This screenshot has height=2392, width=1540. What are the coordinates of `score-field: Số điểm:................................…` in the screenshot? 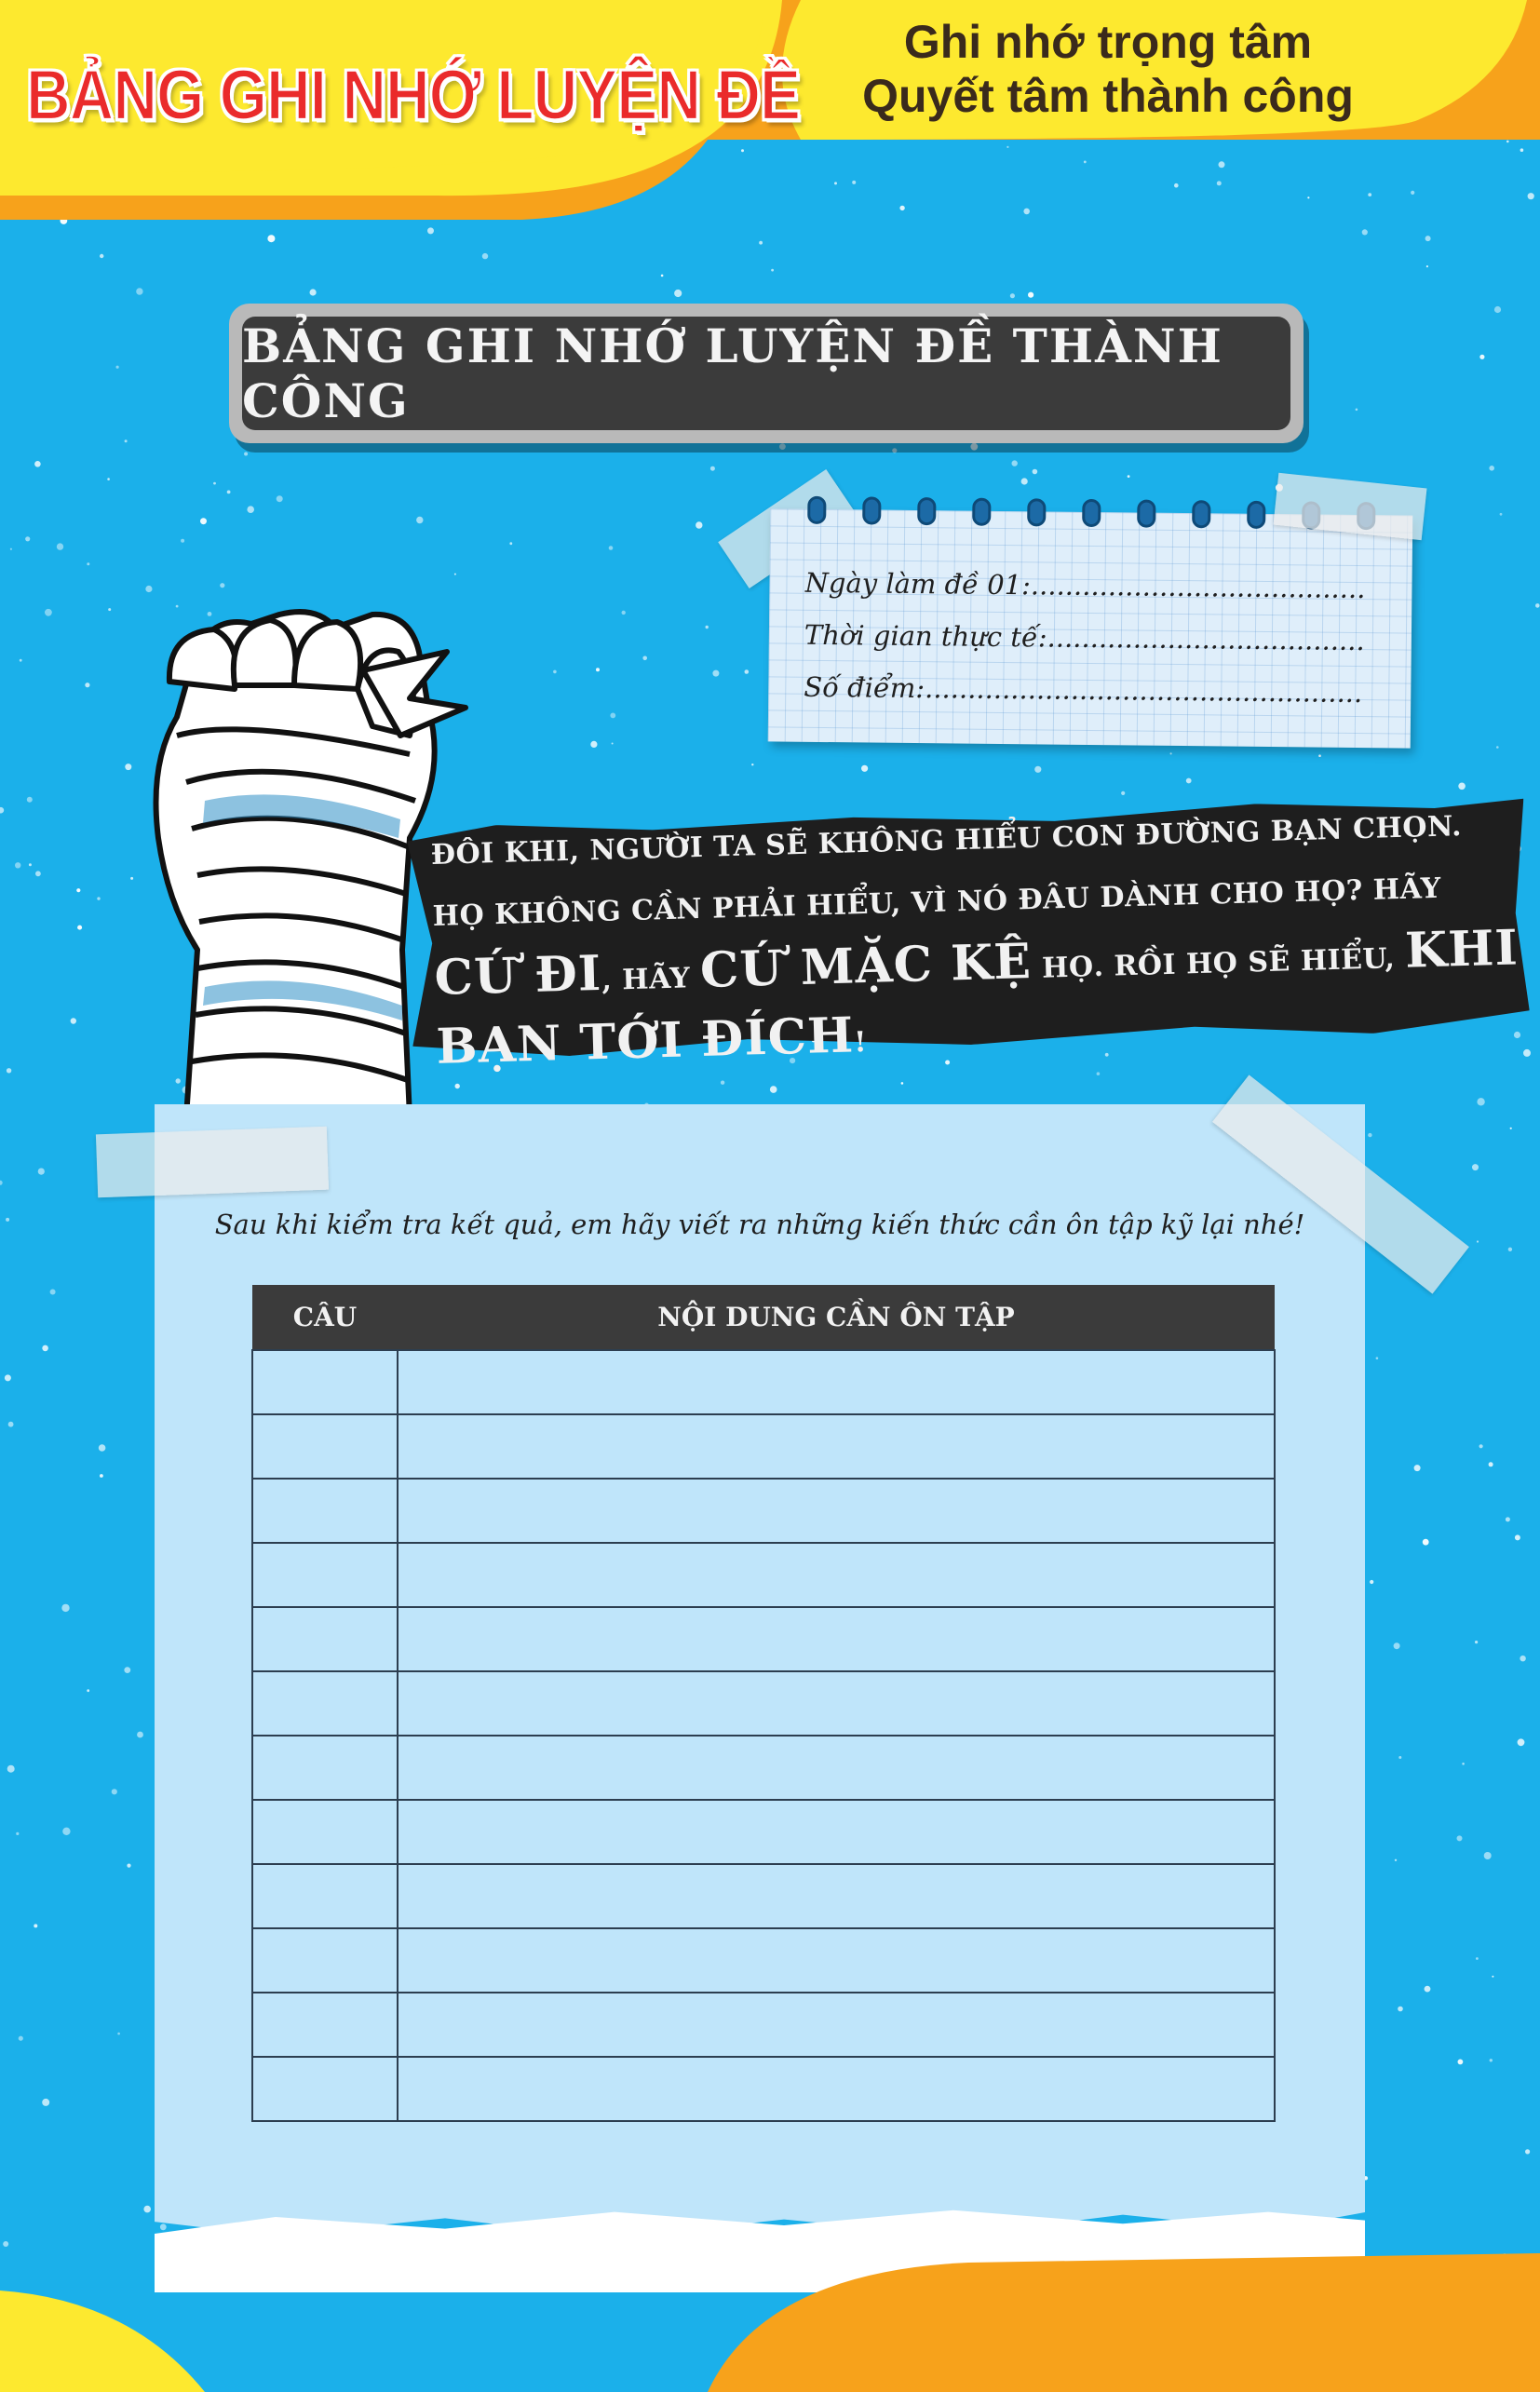 It's located at (1083, 690).